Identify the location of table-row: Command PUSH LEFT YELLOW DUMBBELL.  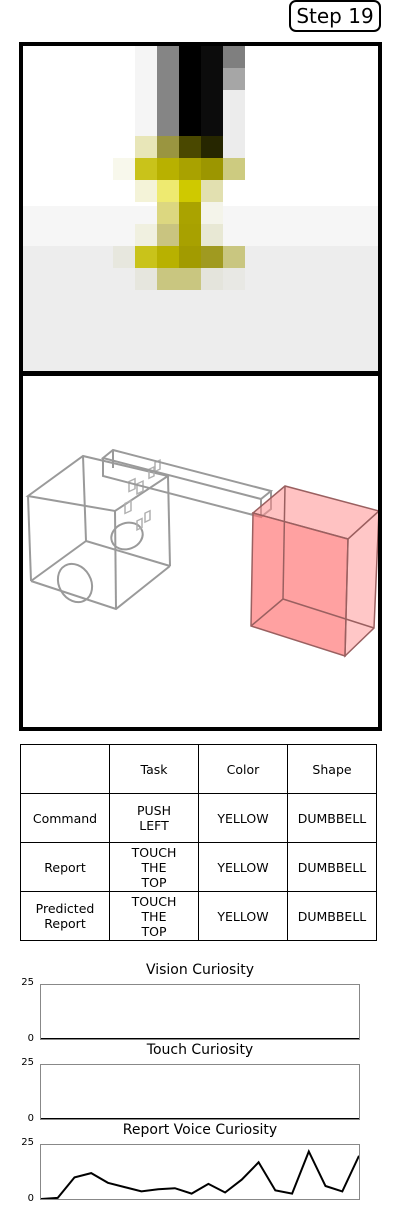
(198, 818).